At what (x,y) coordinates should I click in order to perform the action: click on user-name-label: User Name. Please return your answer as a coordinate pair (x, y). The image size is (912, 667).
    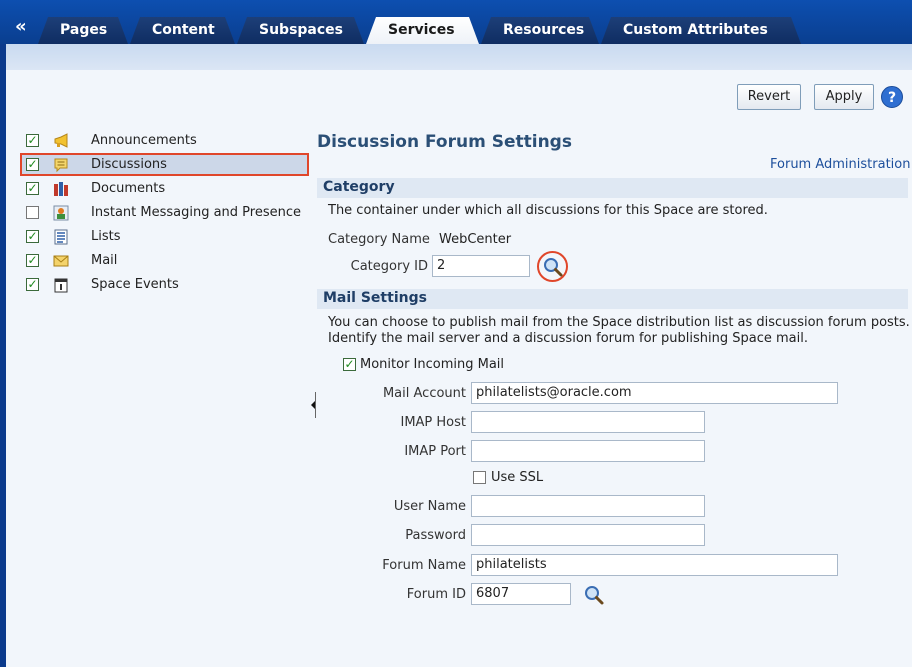
    Looking at the image, I should click on (429, 506).